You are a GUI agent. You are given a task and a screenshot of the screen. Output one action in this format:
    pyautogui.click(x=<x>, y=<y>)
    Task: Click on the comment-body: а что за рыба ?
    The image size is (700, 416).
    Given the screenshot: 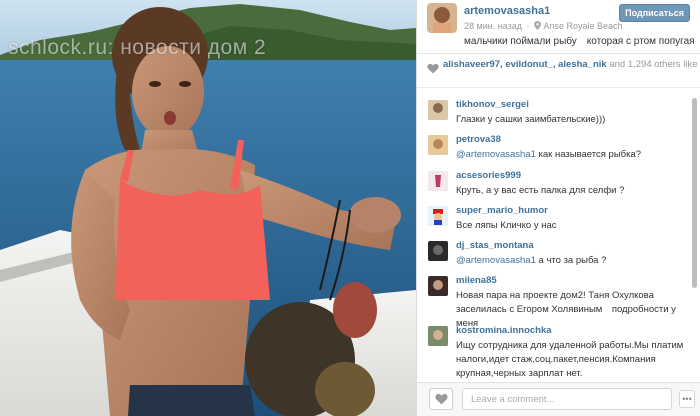 What is the action you would take?
    pyautogui.click(x=571, y=261)
    